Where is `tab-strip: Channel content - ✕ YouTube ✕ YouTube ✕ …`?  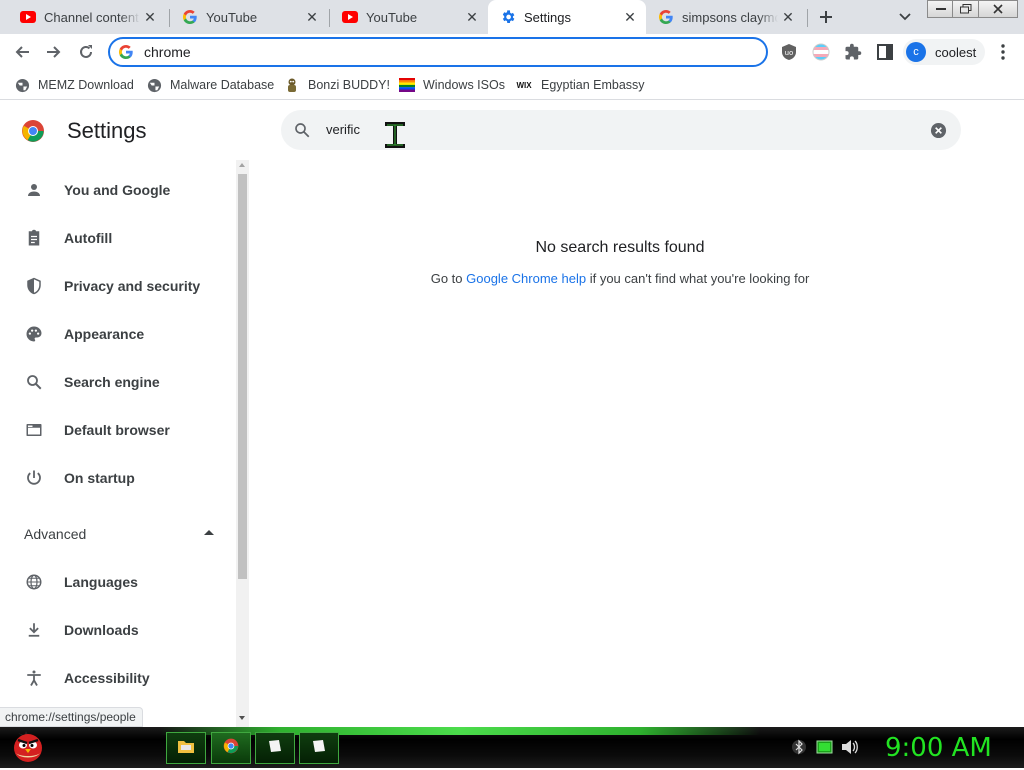 tab-strip: Channel content - ✕ YouTube ✕ YouTube ✕ … is located at coordinates (512, 17).